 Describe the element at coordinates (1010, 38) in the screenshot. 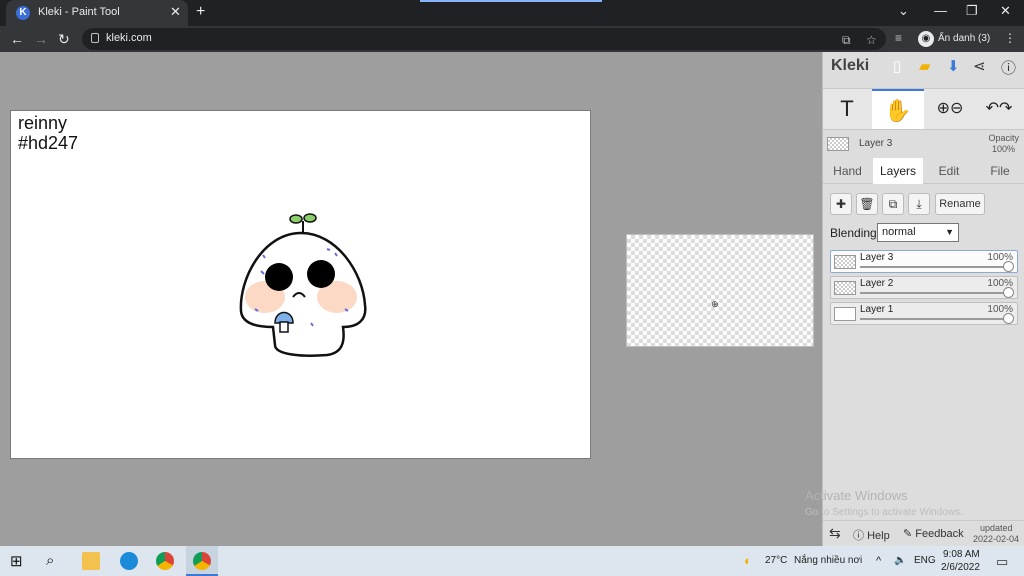

I see `browser-menu-icon: ⋮` at that location.